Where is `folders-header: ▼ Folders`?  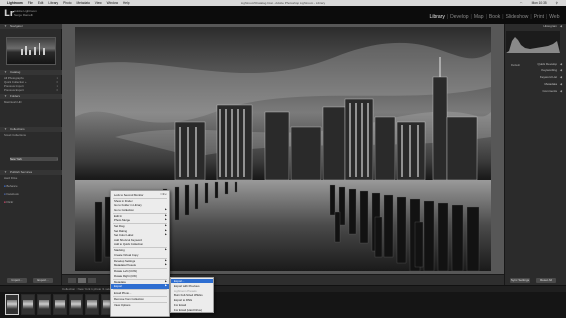
folders-header: ▼ Folders is located at coordinates (31, 96).